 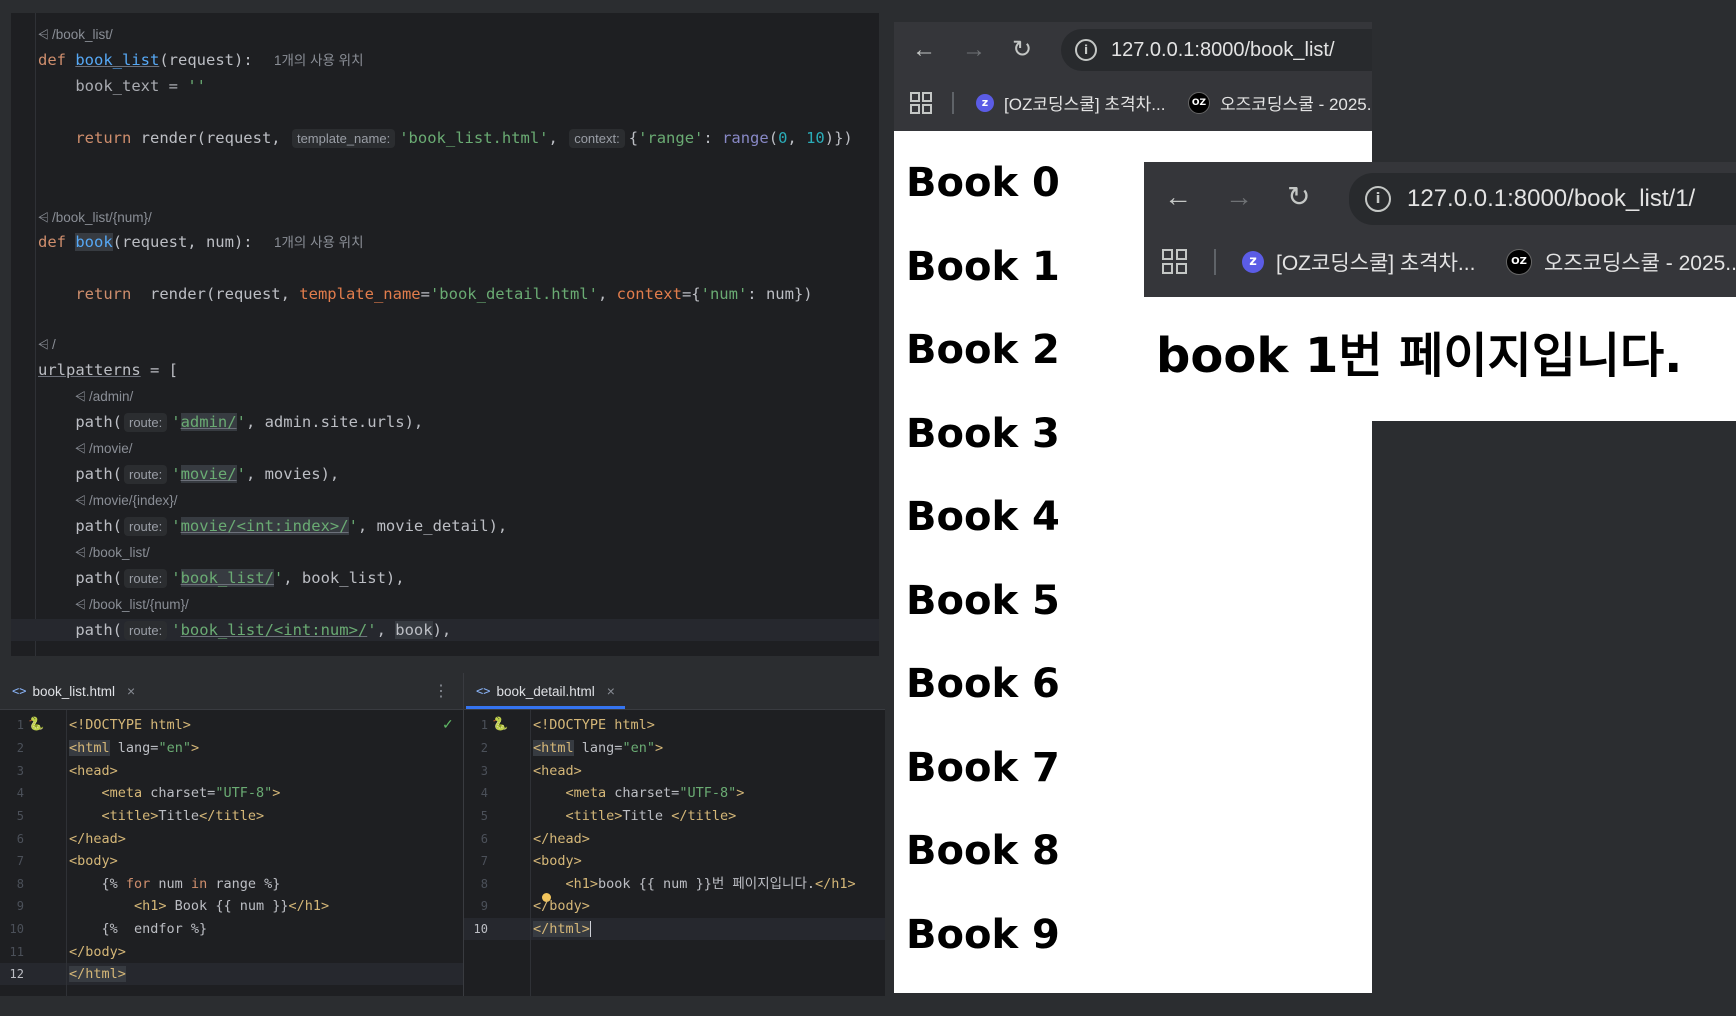 What do you see at coordinates (126, 501) in the screenshot?
I see `url-hint-movie-detail: ⩤/movie/{index}/` at bounding box center [126, 501].